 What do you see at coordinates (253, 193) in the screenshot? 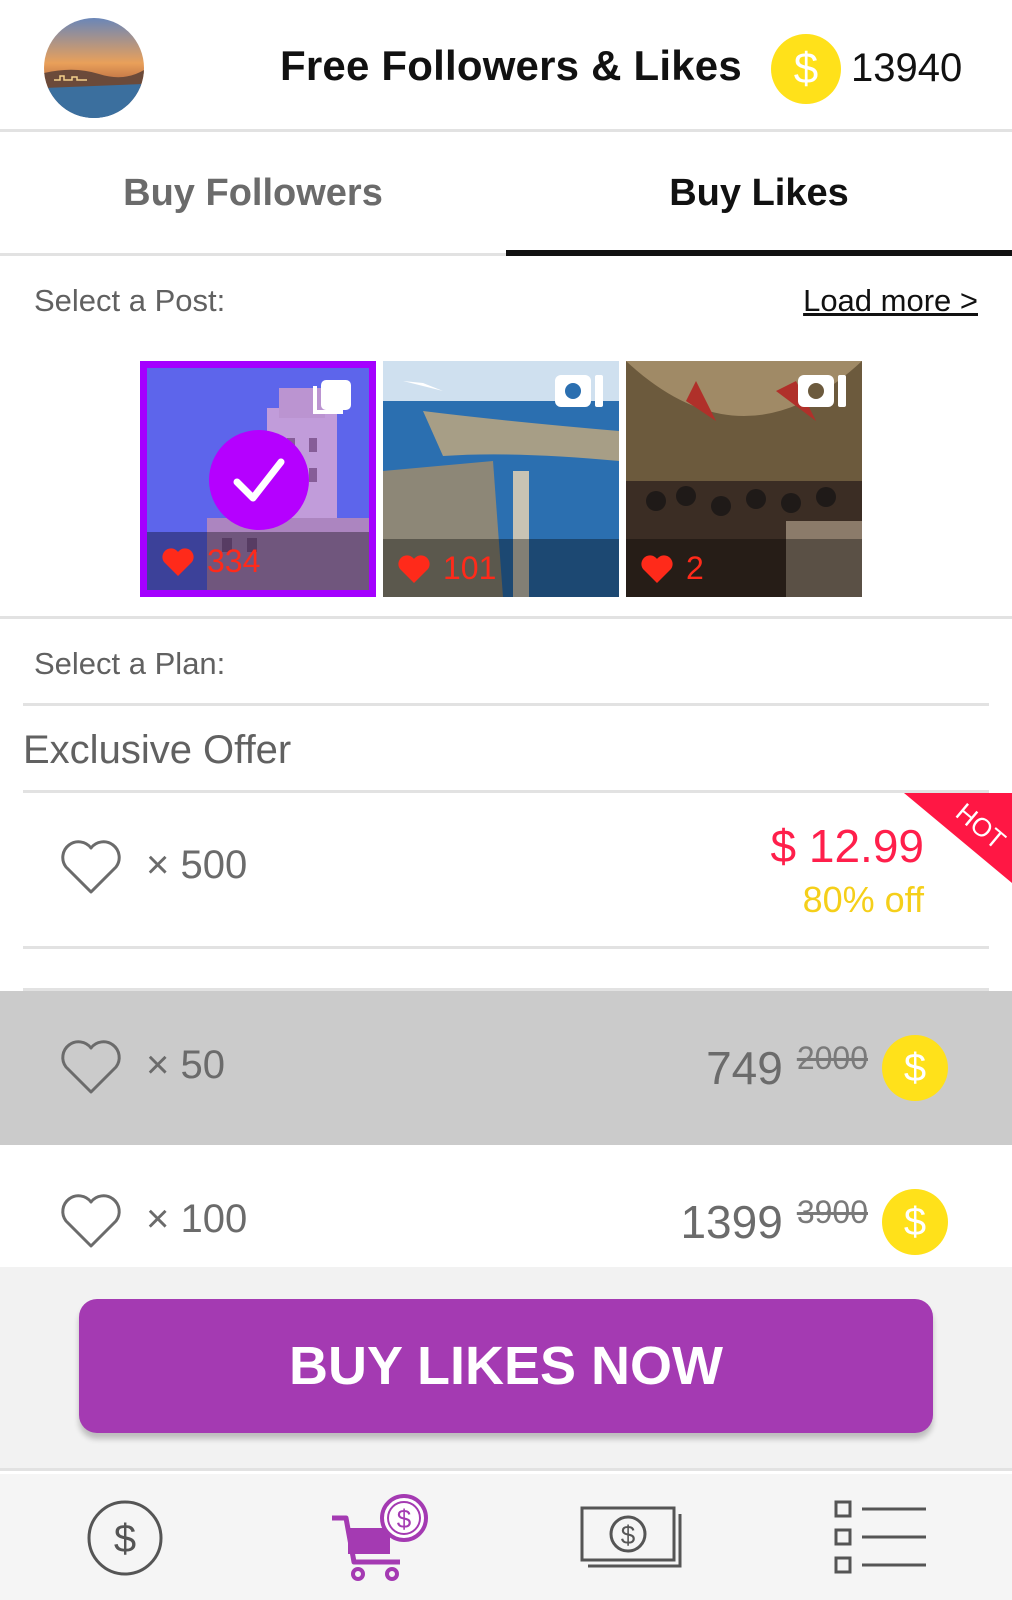
I see `tab-buy-followers: Buy Followers` at bounding box center [253, 193].